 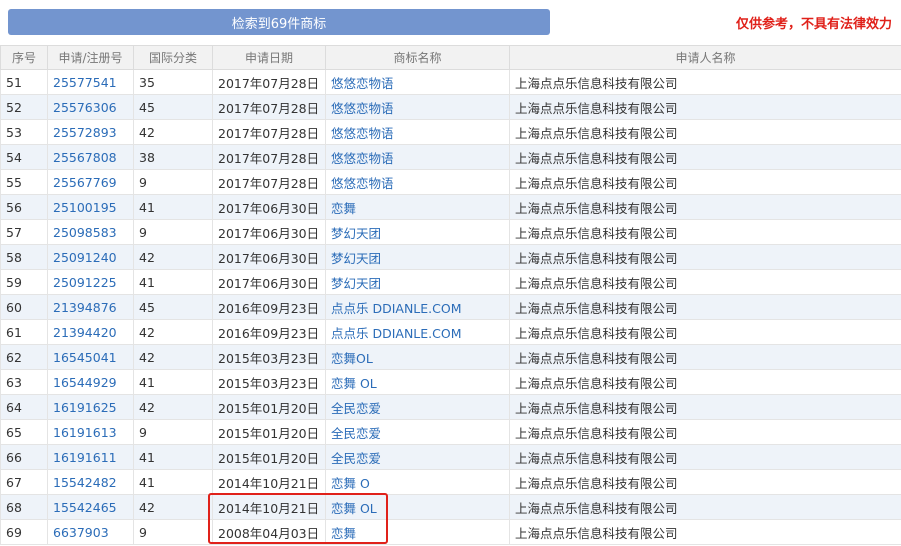 I want to click on reg-no-cell: 25577541, so click(x=90, y=82).